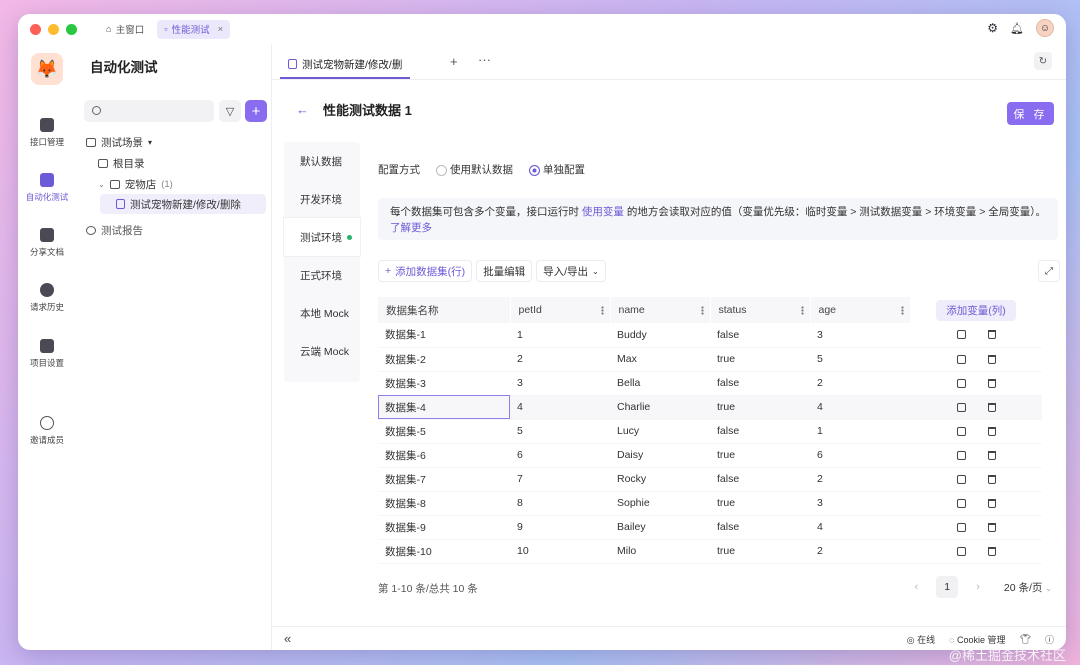 This screenshot has width=1080, height=665. I want to click on tree-report: 测试报告, so click(114, 230).